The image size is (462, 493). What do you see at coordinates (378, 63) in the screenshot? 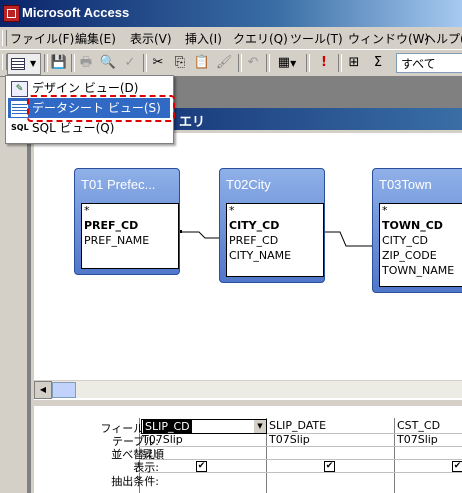
I see `totals-icon: Σ` at bounding box center [378, 63].